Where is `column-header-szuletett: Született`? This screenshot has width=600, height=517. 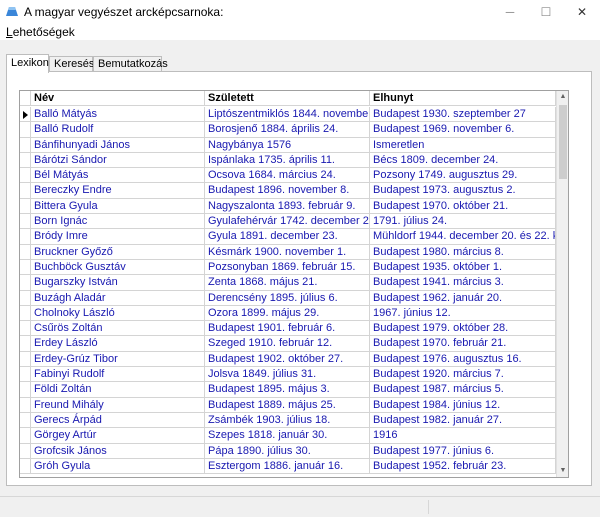
column-header-szuletett: Született is located at coordinates (287, 98).